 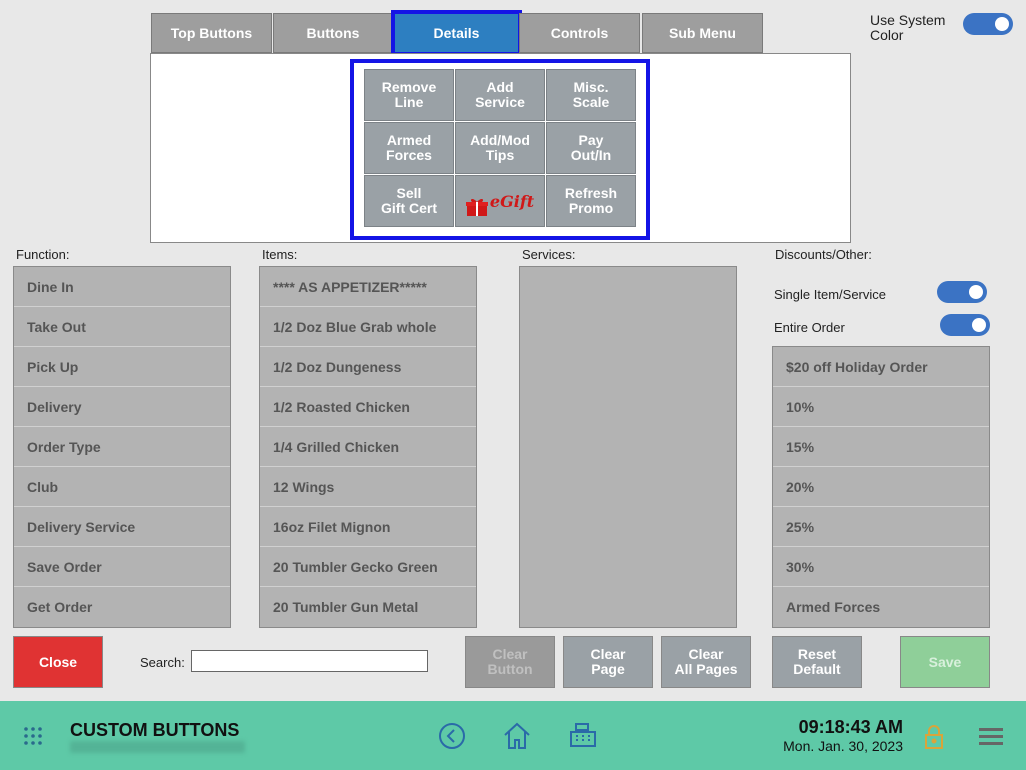 I want to click on entire-order-label: Entire Order, so click(x=809, y=327).